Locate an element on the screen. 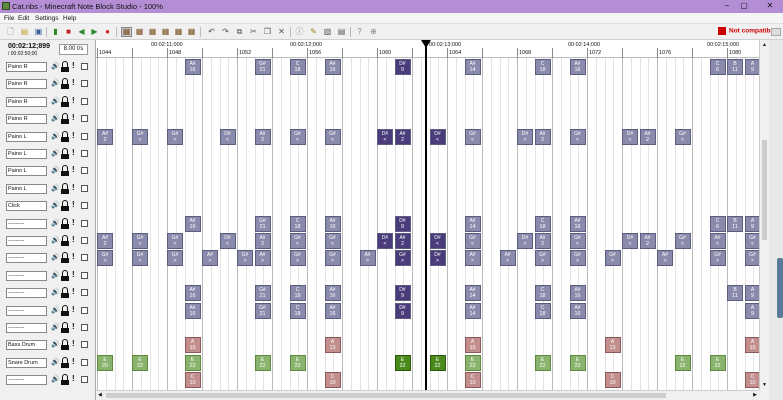 The image size is (783, 400). save-file-icon: ▣ is located at coordinates (38, 32).